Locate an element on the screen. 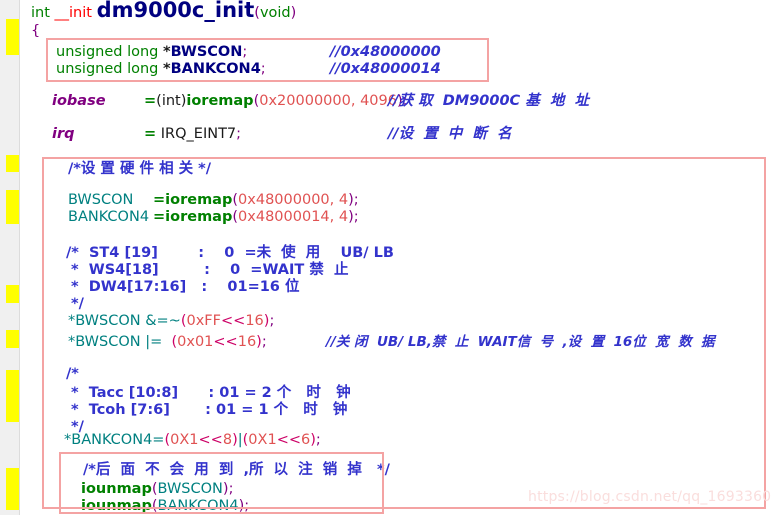  comment-bwscon-doc-2: * WS4[18] : 0 =WAIT 禁 止 is located at coordinates (207, 270).